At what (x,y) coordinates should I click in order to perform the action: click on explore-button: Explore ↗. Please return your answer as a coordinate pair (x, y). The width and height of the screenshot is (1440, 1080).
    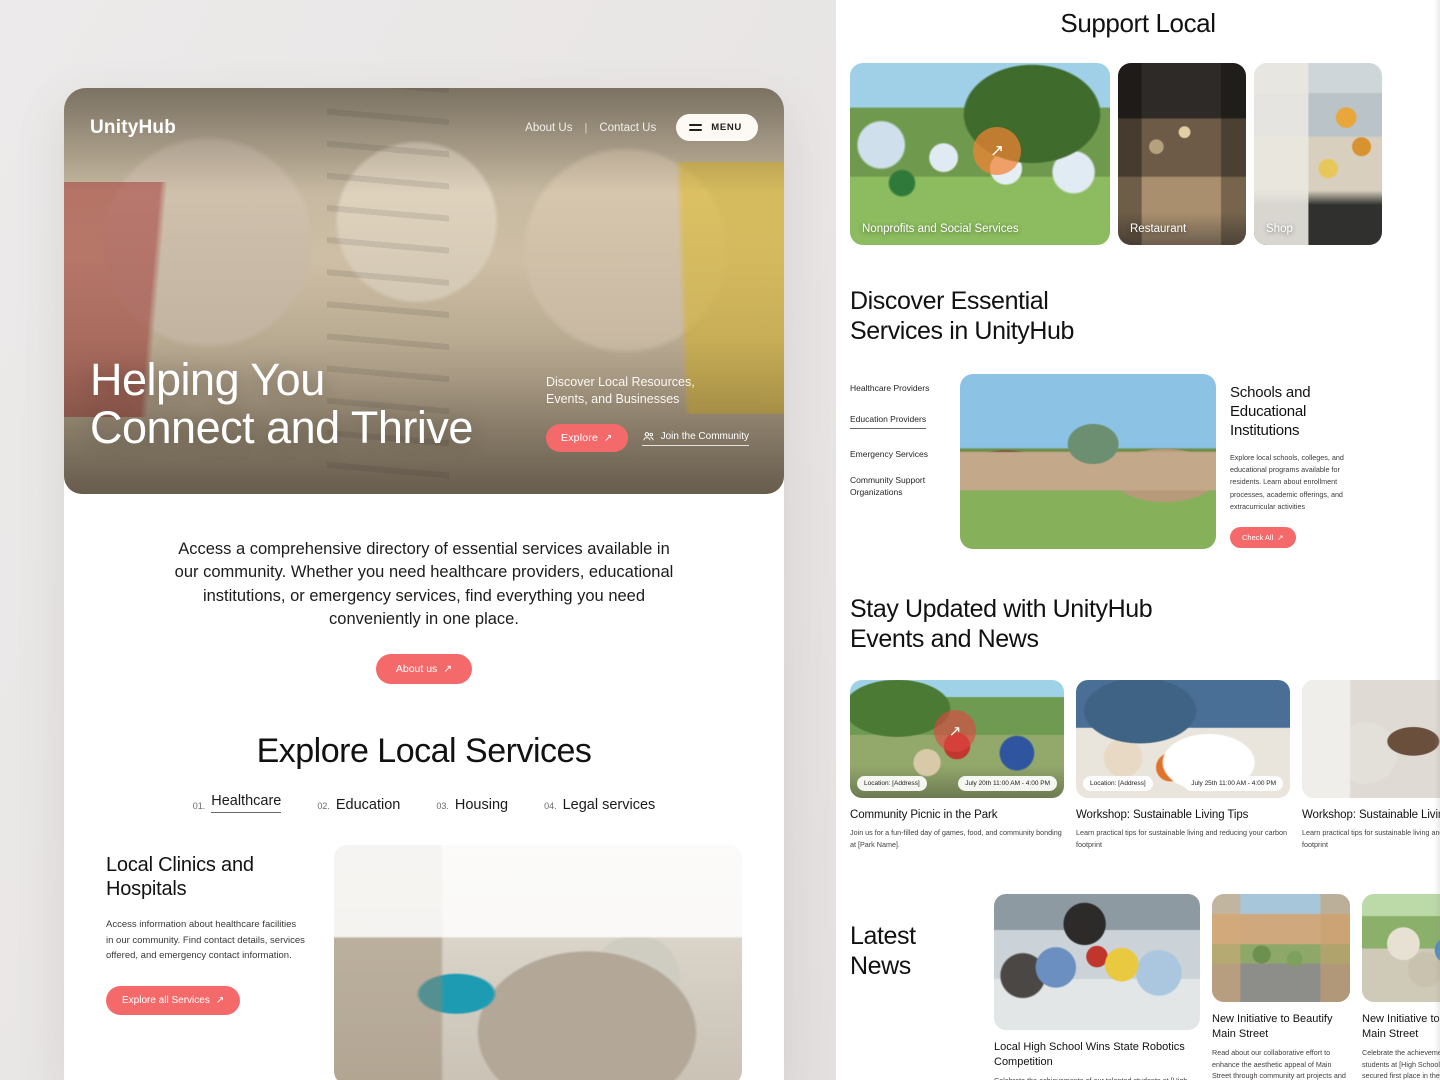
    Looking at the image, I should click on (587, 438).